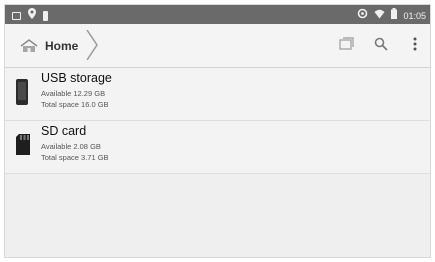 This screenshot has height=262, width=435. I want to click on storage-available: Available 2.08 GB, so click(71, 146).